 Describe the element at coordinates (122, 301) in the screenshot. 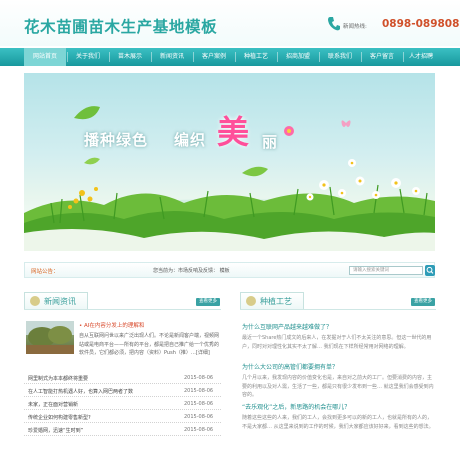

I see `news-header: 新闻资讯 查看更多` at that location.